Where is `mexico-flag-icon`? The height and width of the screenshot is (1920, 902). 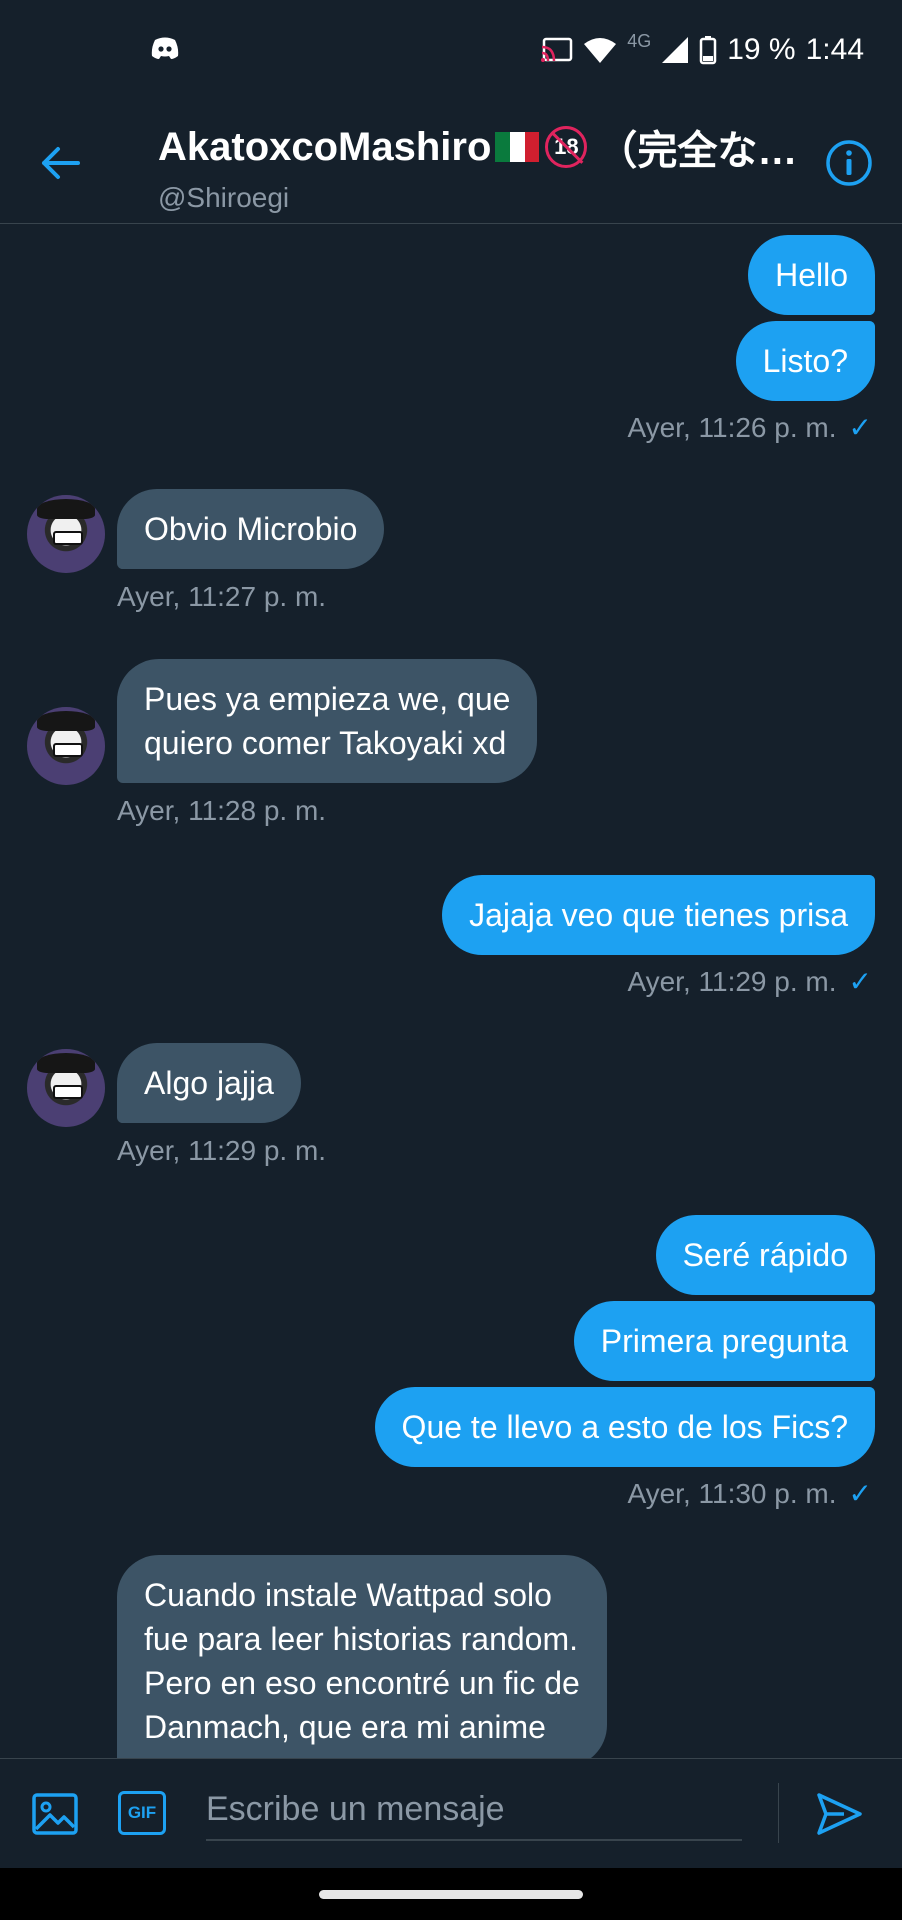 mexico-flag-icon is located at coordinates (517, 147).